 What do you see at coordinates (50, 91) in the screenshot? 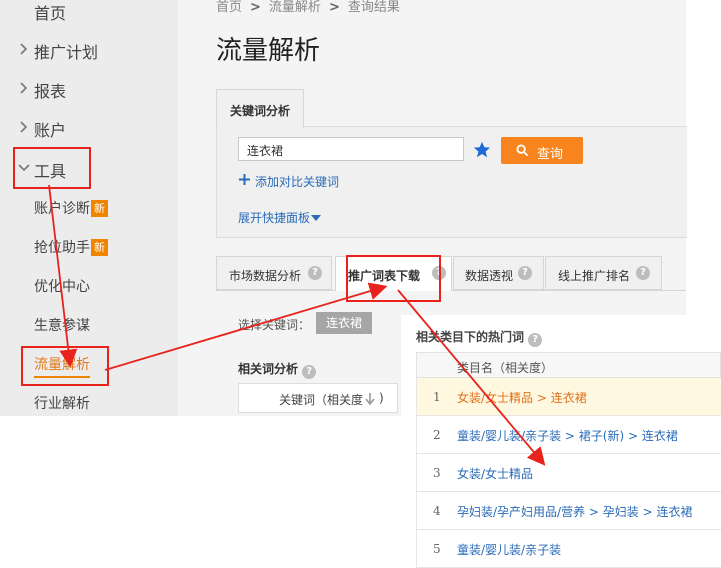
I see `sidebar-item-label: 报表` at bounding box center [50, 91].